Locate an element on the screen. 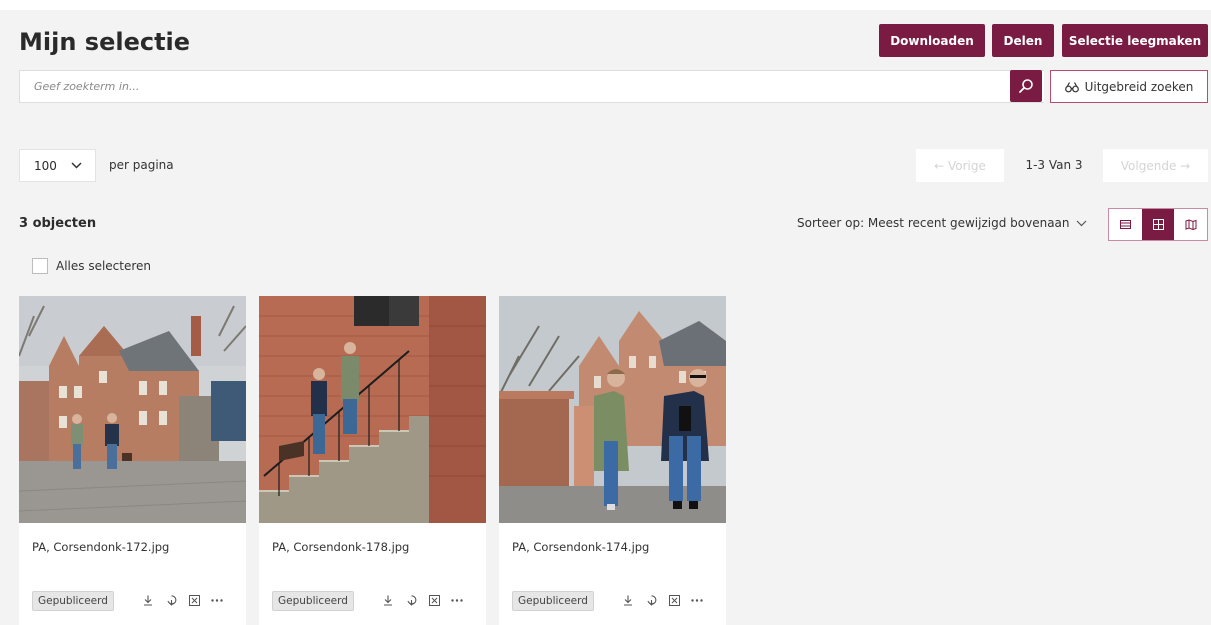  per-page-label: per pagina is located at coordinates (141, 165).